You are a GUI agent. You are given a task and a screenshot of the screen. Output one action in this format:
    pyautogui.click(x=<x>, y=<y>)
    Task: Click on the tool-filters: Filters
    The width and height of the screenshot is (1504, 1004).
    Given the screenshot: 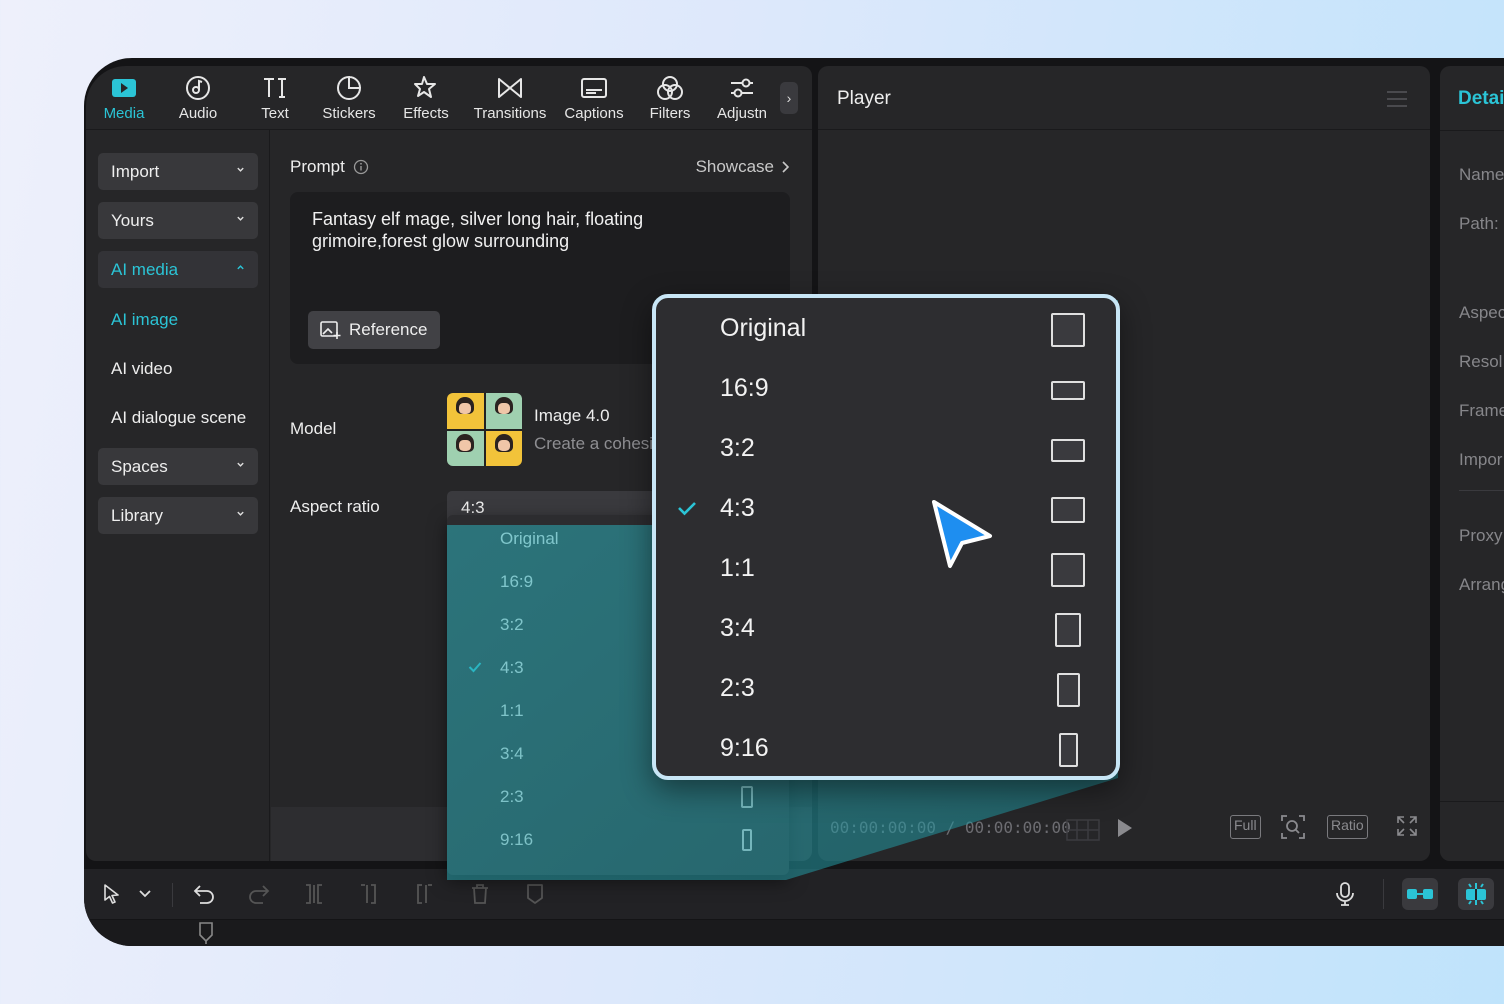 What is the action you would take?
    pyautogui.click(x=670, y=100)
    